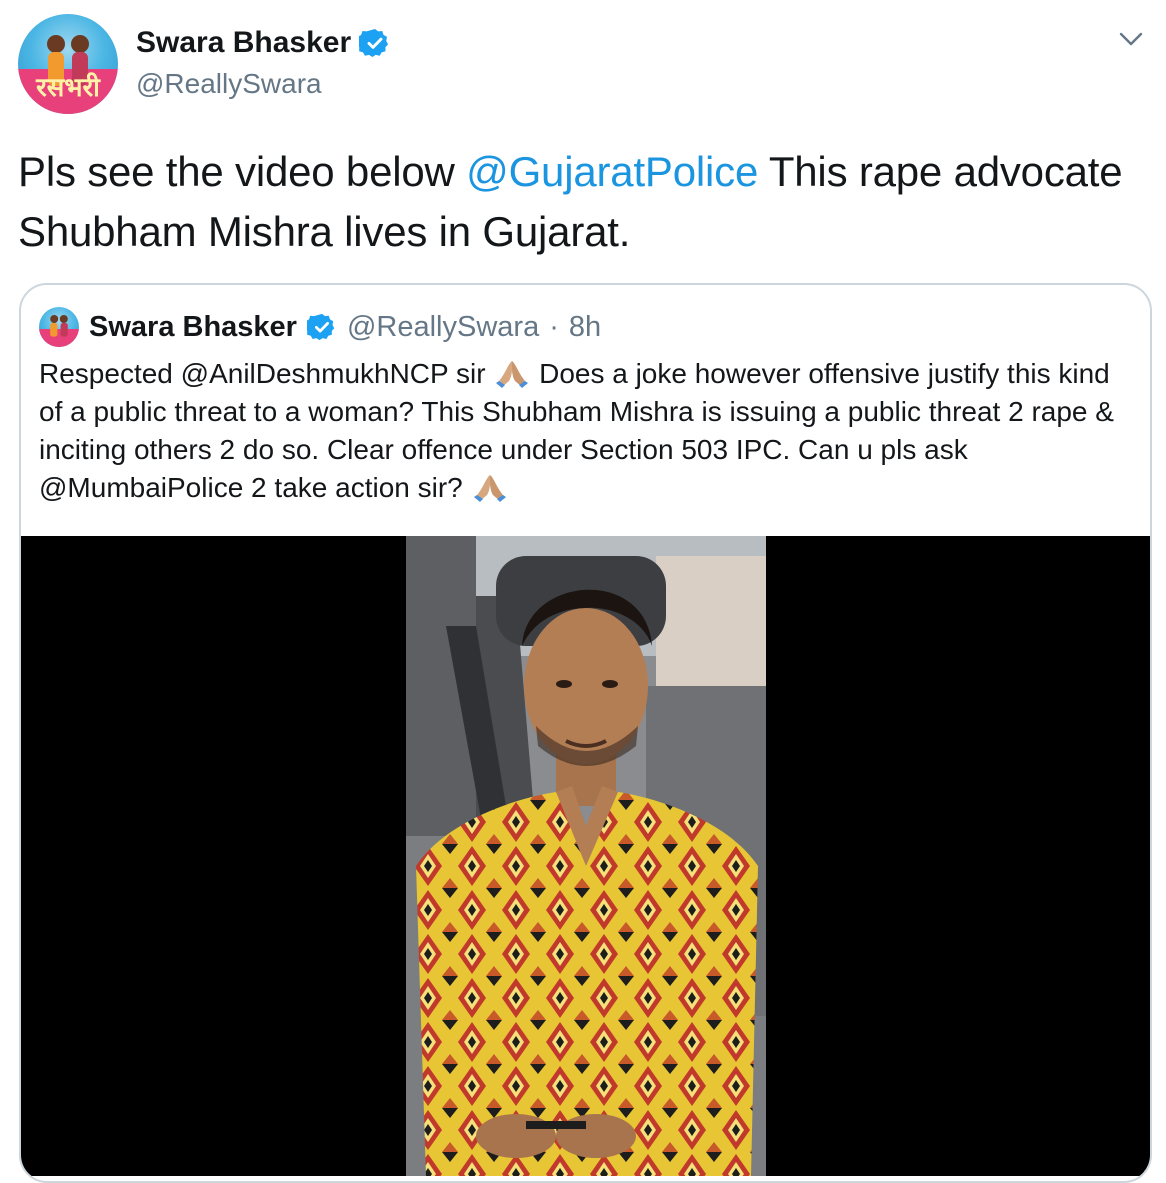 The image size is (1166, 1183). What do you see at coordinates (314, 373) in the screenshot?
I see `quoted-mention: @AnilDeshmukhNCP` at bounding box center [314, 373].